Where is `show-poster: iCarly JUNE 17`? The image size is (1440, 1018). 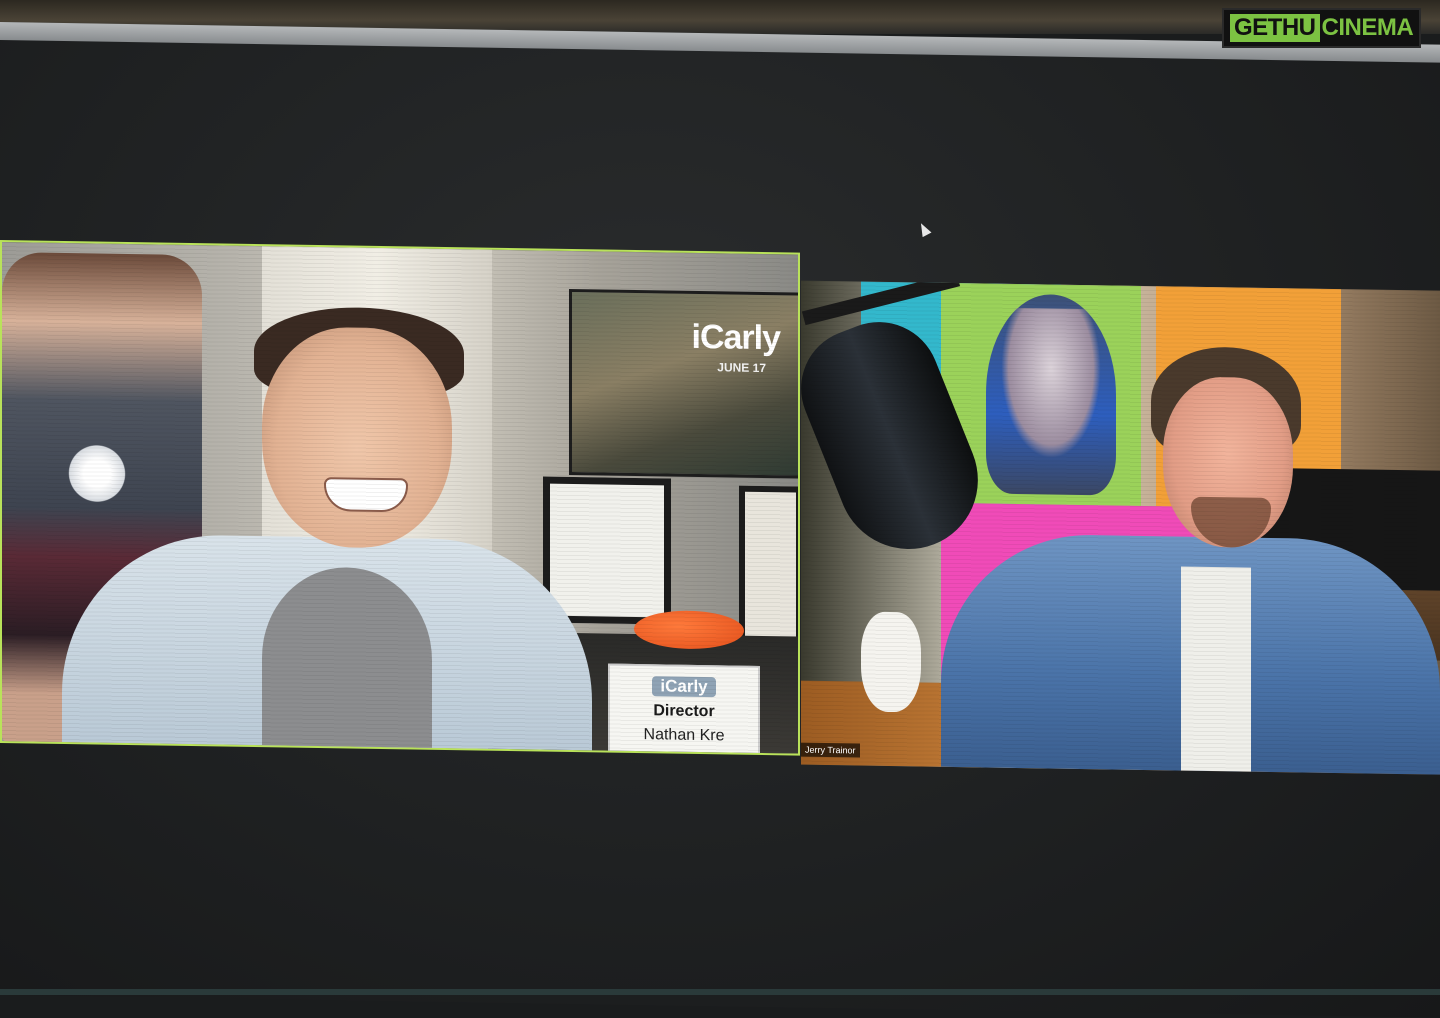 show-poster: iCarly JUNE 17 is located at coordinates (684, 383).